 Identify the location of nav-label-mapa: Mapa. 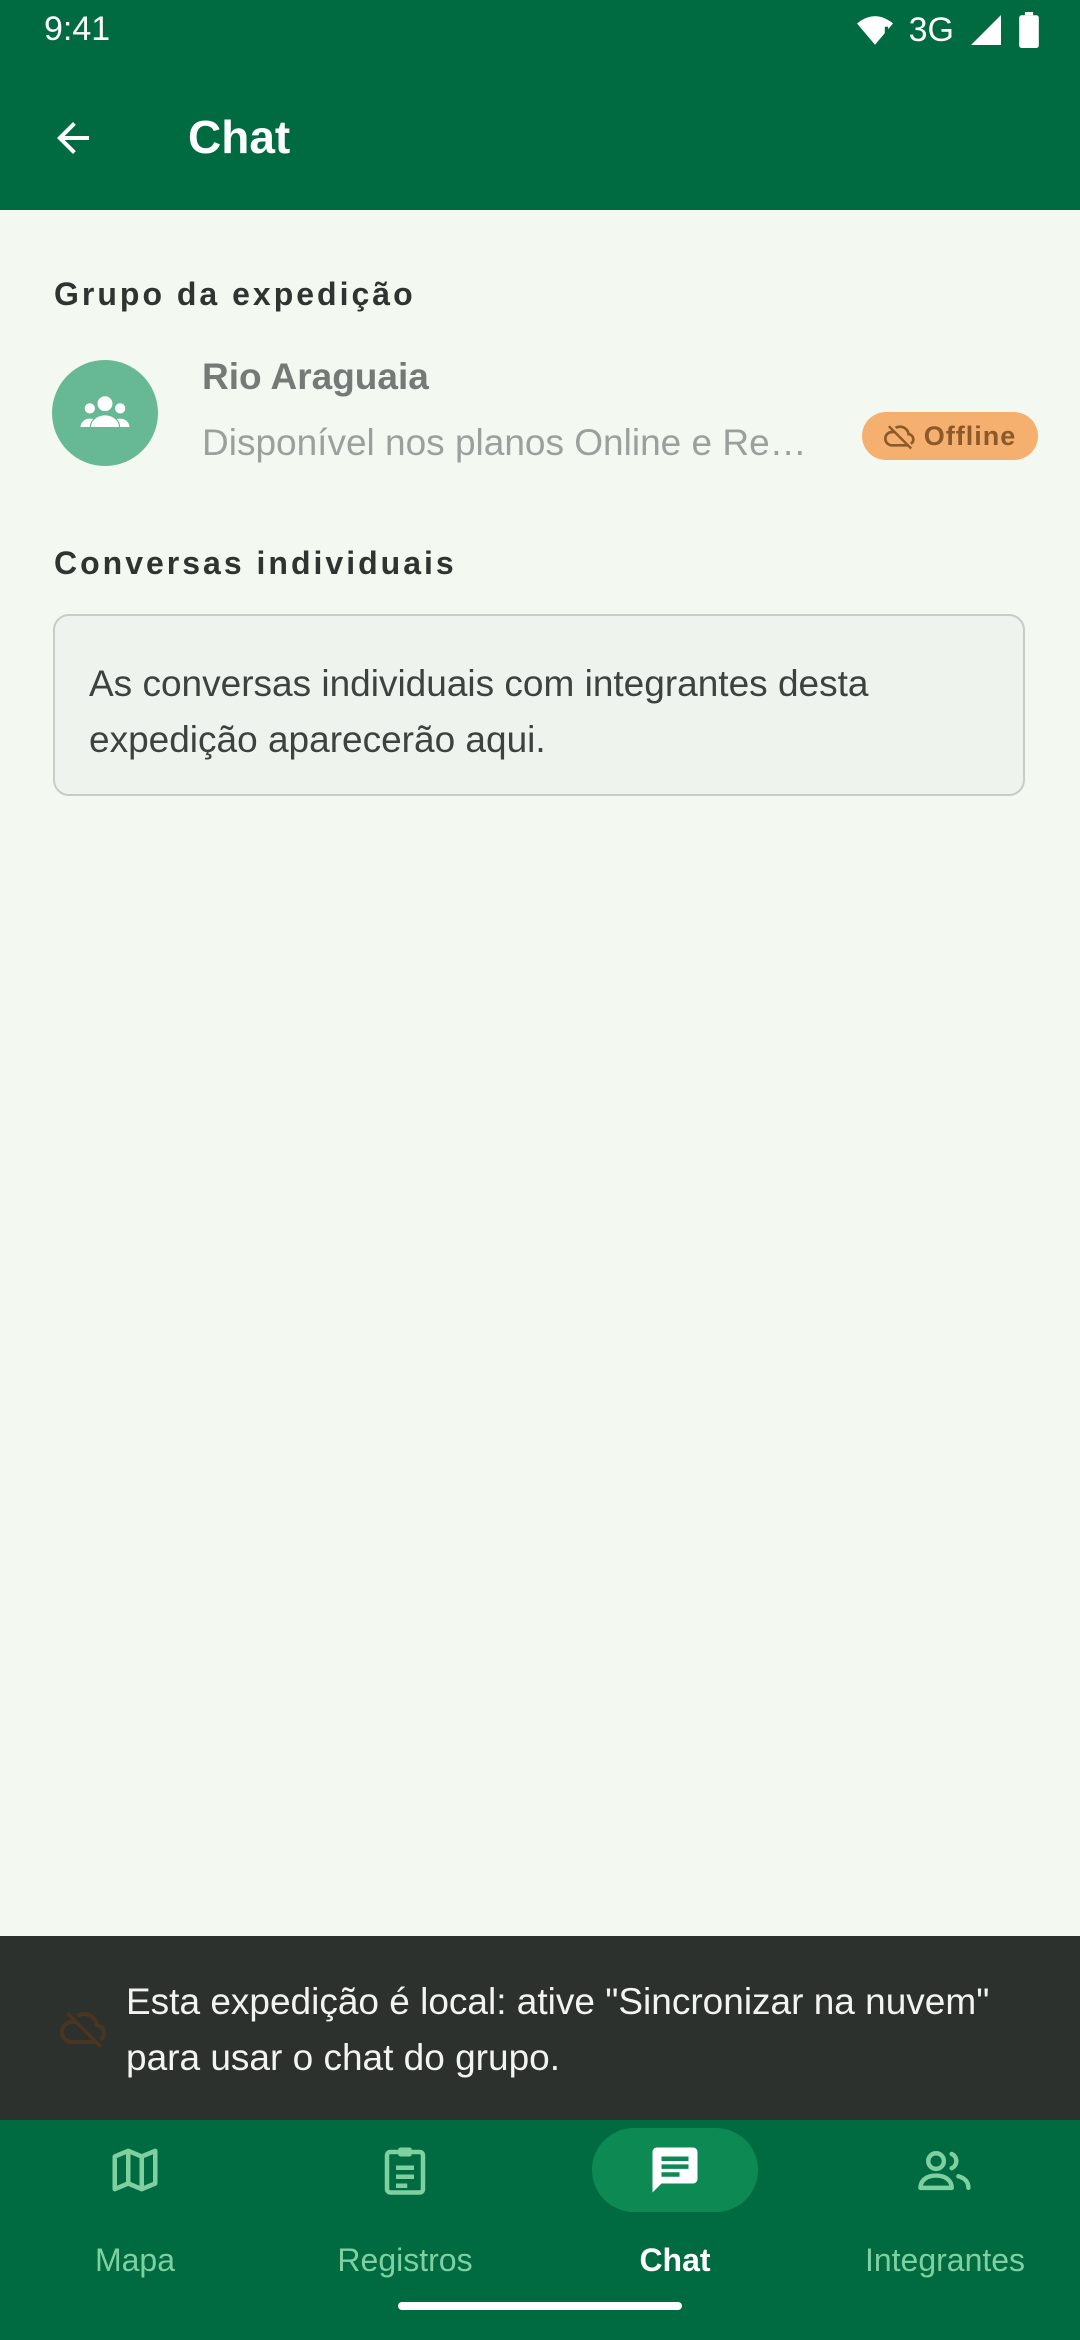
(135, 2260).